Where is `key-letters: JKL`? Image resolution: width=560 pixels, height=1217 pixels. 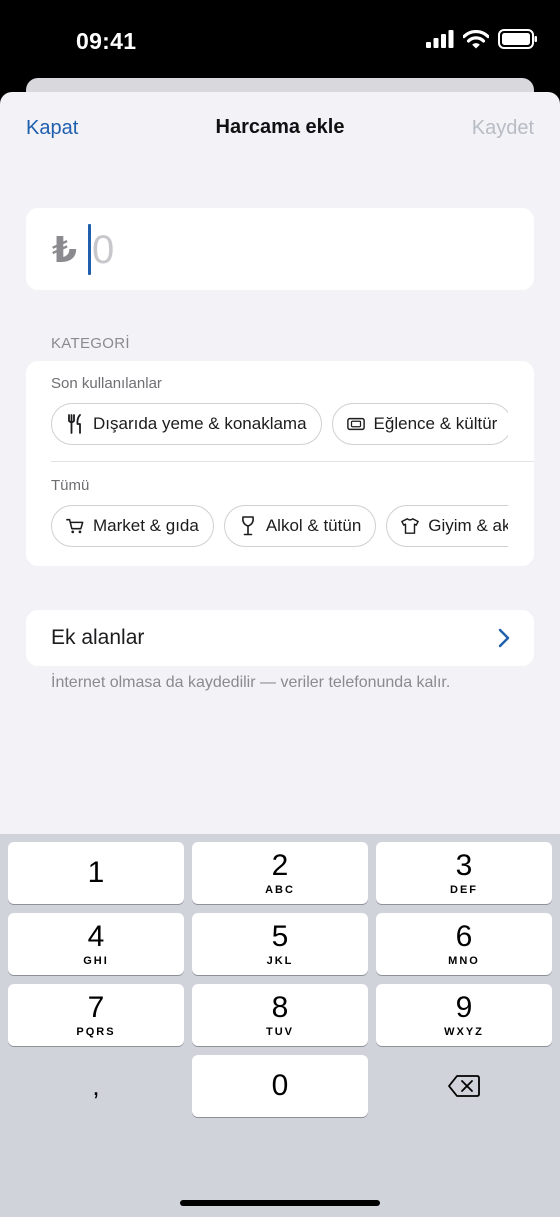 key-letters: JKL is located at coordinates (280, 961).